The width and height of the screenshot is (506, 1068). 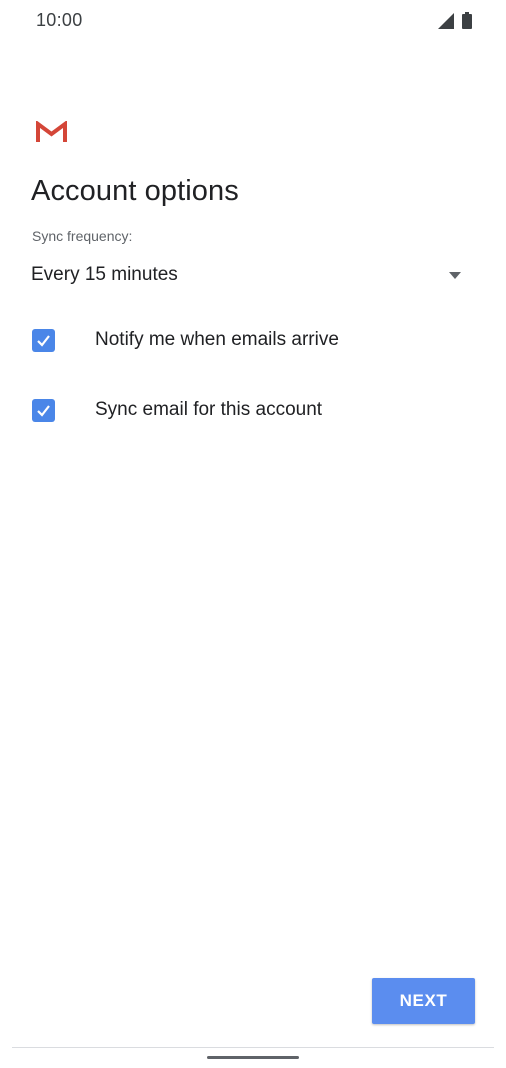 What do you see at coordinates (104, 274) in the screenshot?
I see `sync-frequency-value: Every 15 minutes` at bounding box center [104, 274].